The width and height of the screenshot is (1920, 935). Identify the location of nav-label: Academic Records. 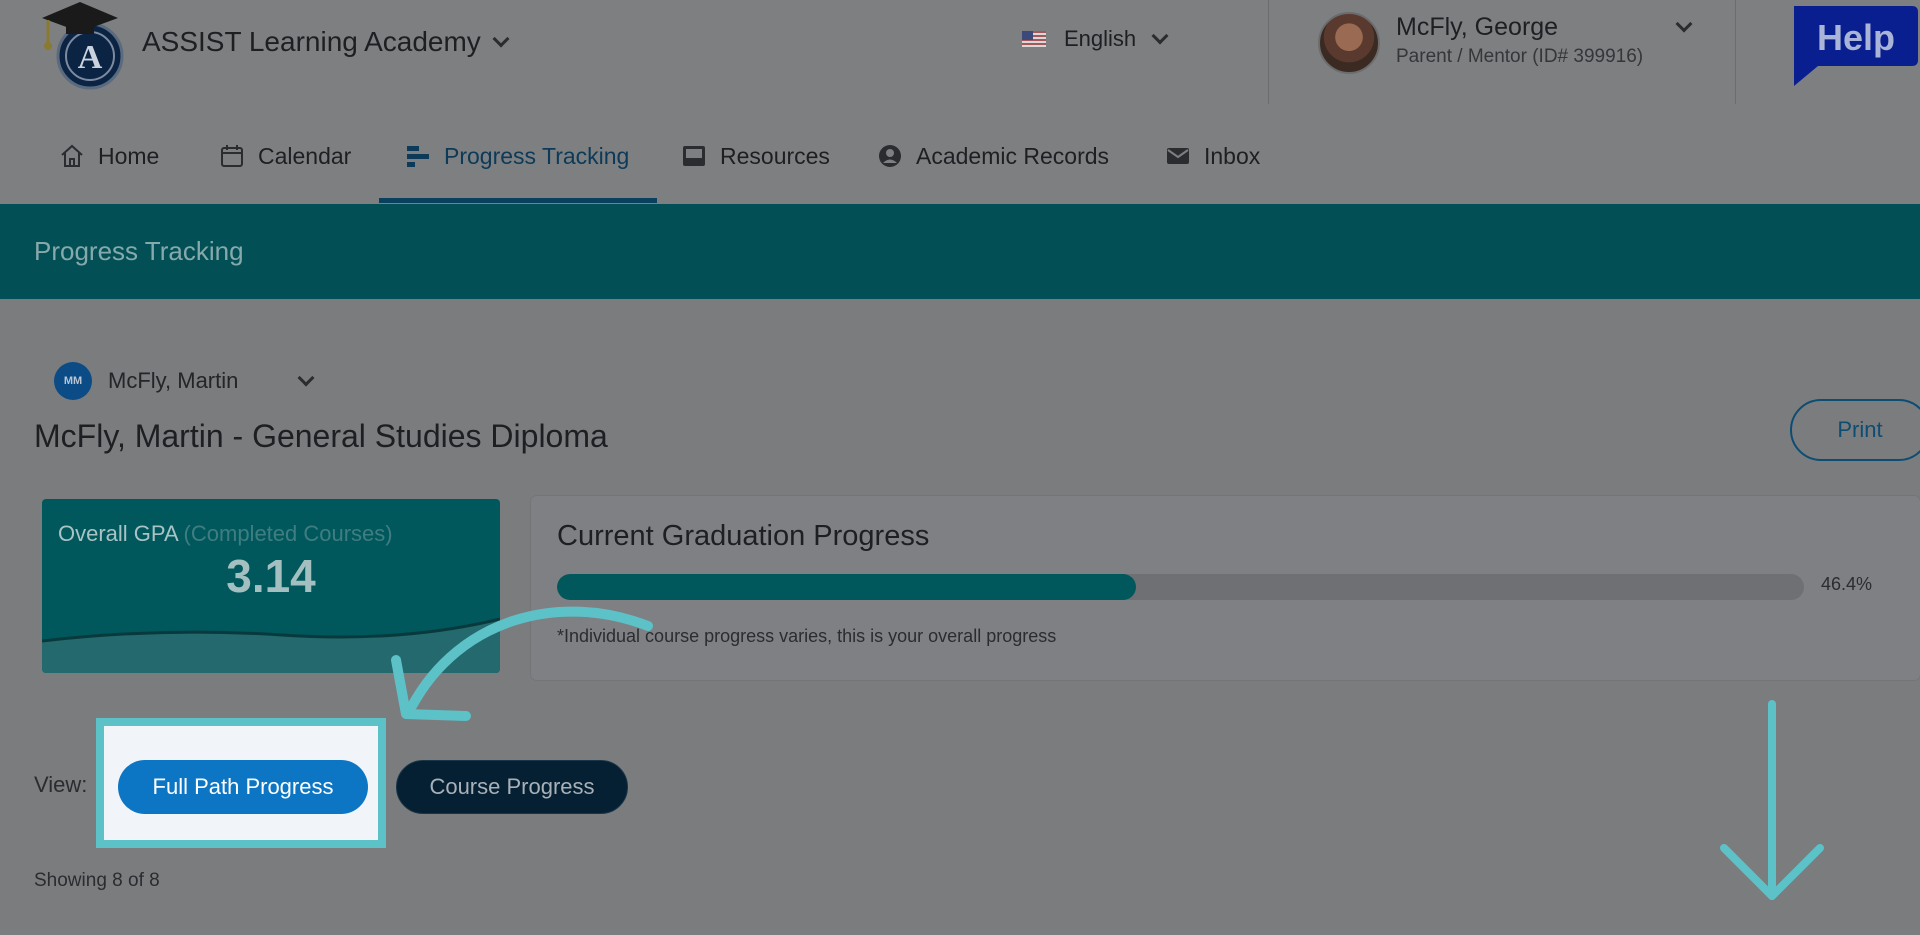
(1013, 155).